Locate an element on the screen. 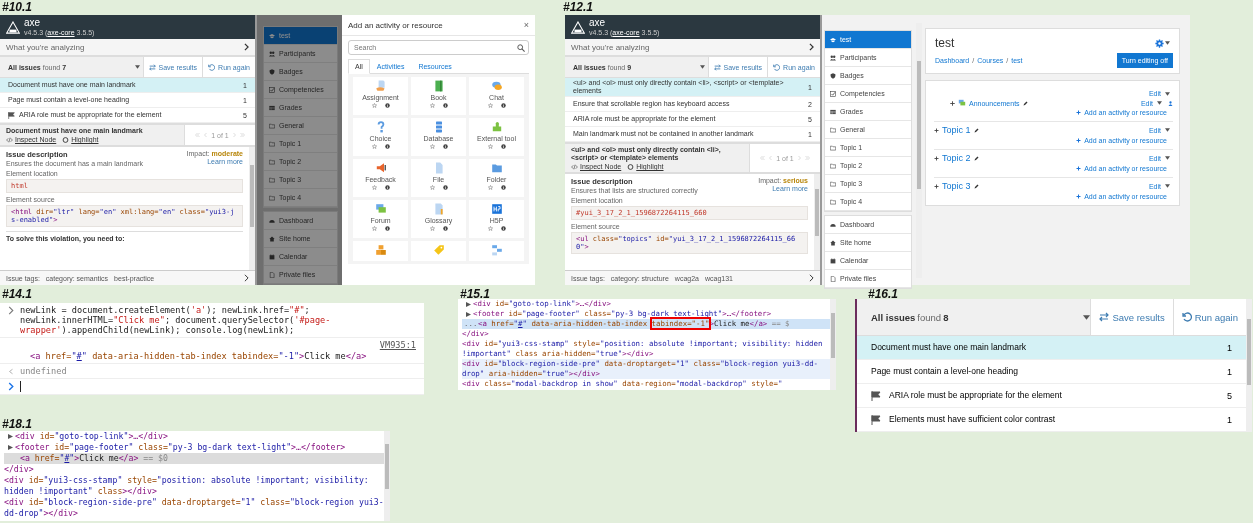 Image resolution: width=1253 pixels, height=523 pixels. megaphone-icon is located at coordinates (380, 168).